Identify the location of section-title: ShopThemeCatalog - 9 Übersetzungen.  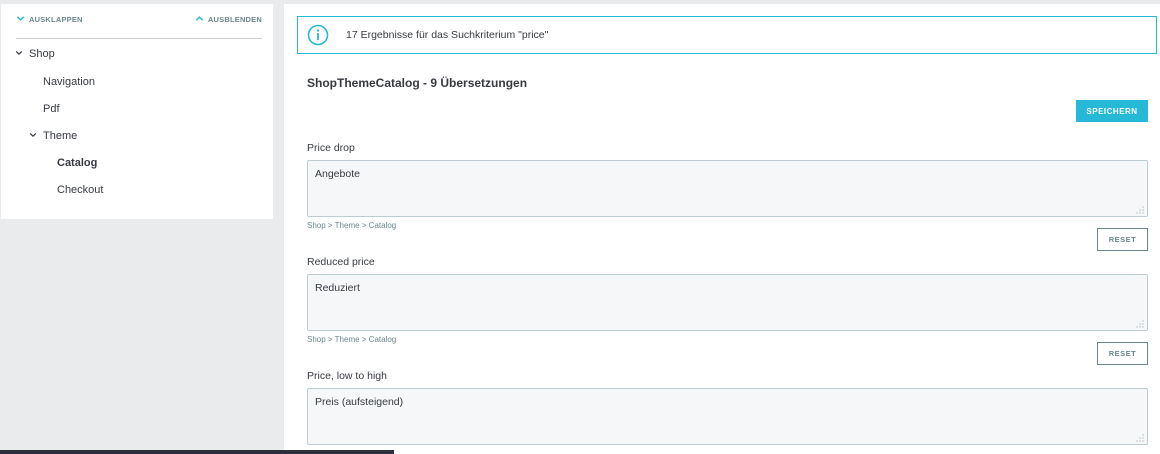
(417, 83).